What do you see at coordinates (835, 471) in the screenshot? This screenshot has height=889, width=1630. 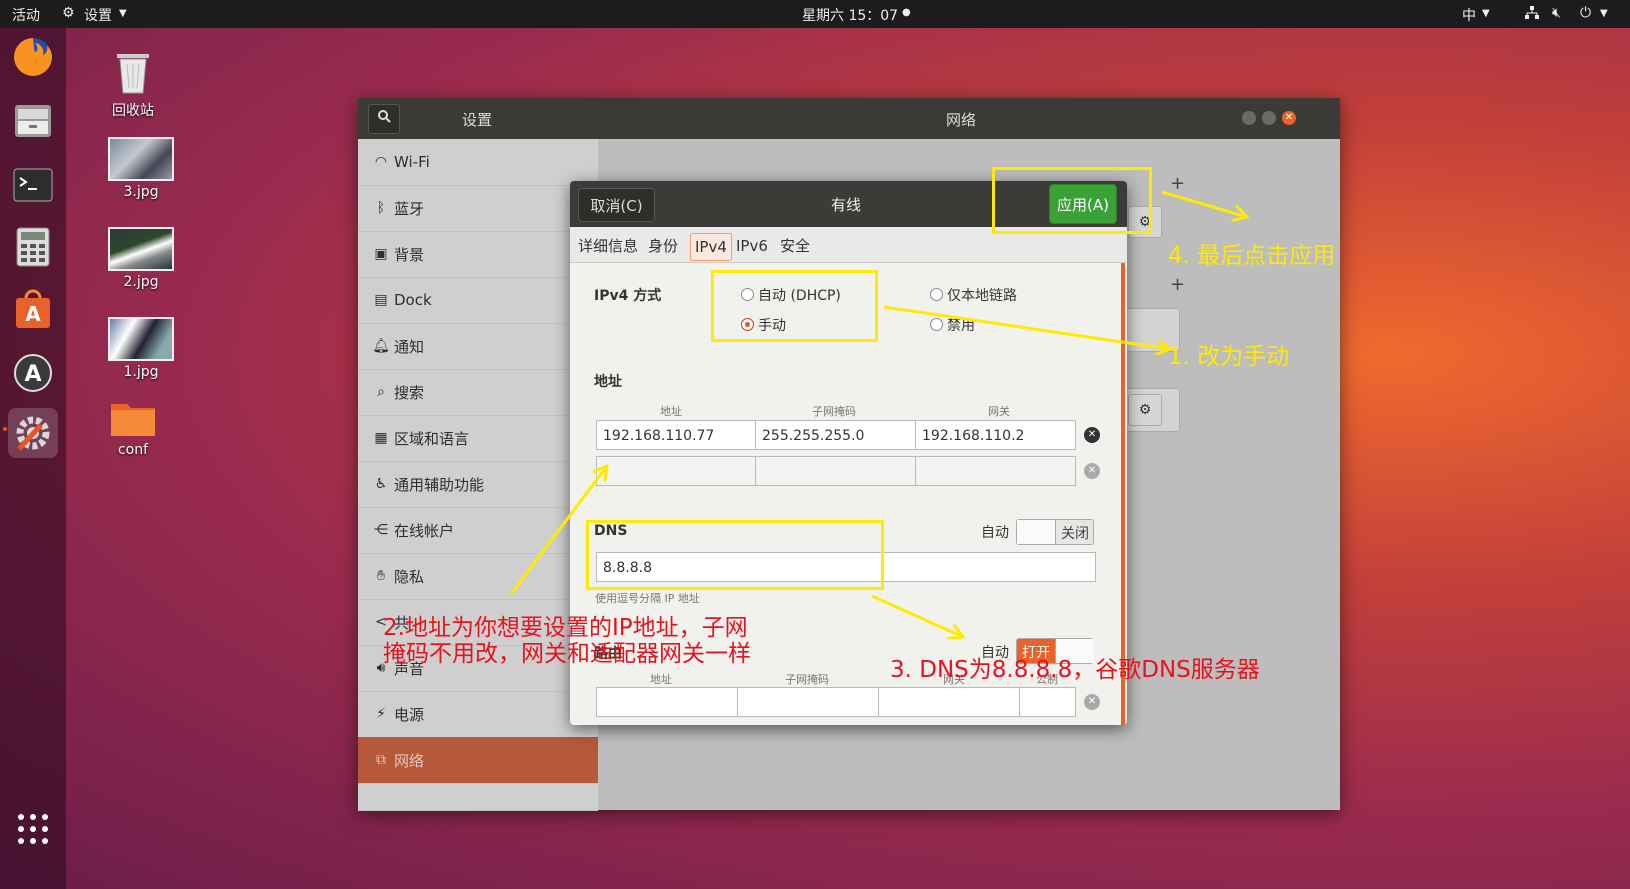 I see `netmask-input-empty` at bounding box center [835, 471].